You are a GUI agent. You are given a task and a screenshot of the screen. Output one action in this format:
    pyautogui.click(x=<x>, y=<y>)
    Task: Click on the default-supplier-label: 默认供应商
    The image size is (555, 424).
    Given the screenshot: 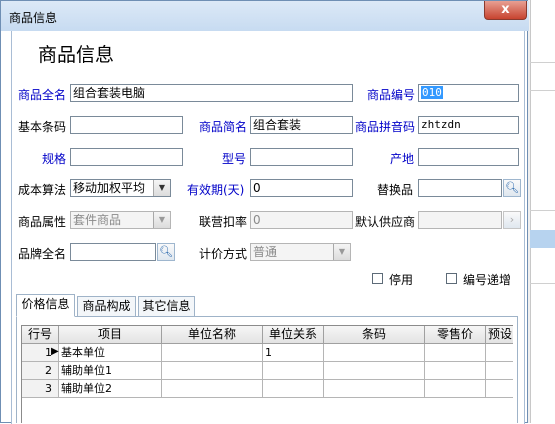 What is the action you would take?
    pyautogui.click(x=385, y=222)
    